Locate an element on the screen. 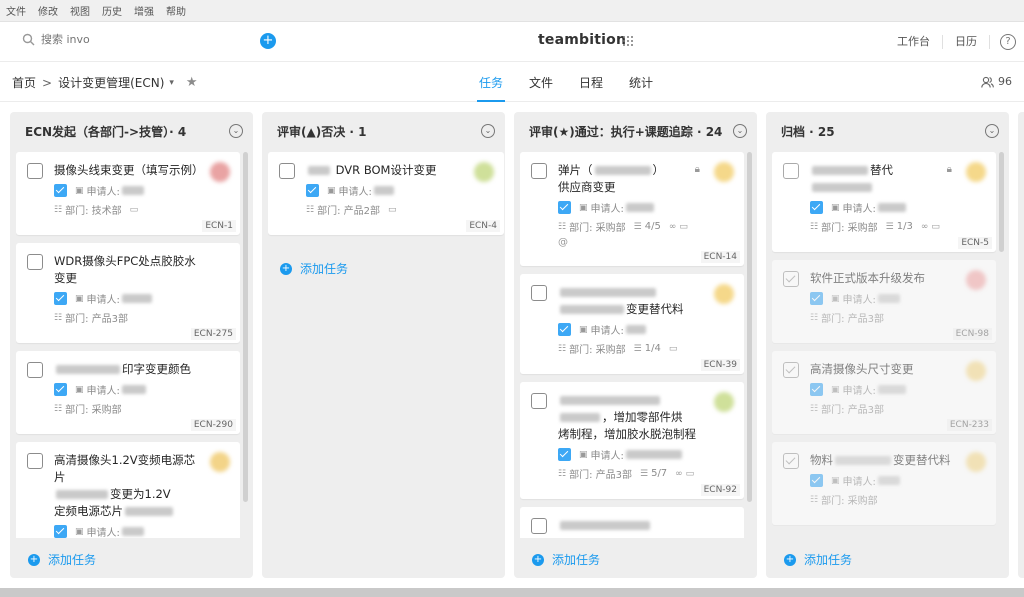  menu-view: 视图 is located at coordinates (80, 10).